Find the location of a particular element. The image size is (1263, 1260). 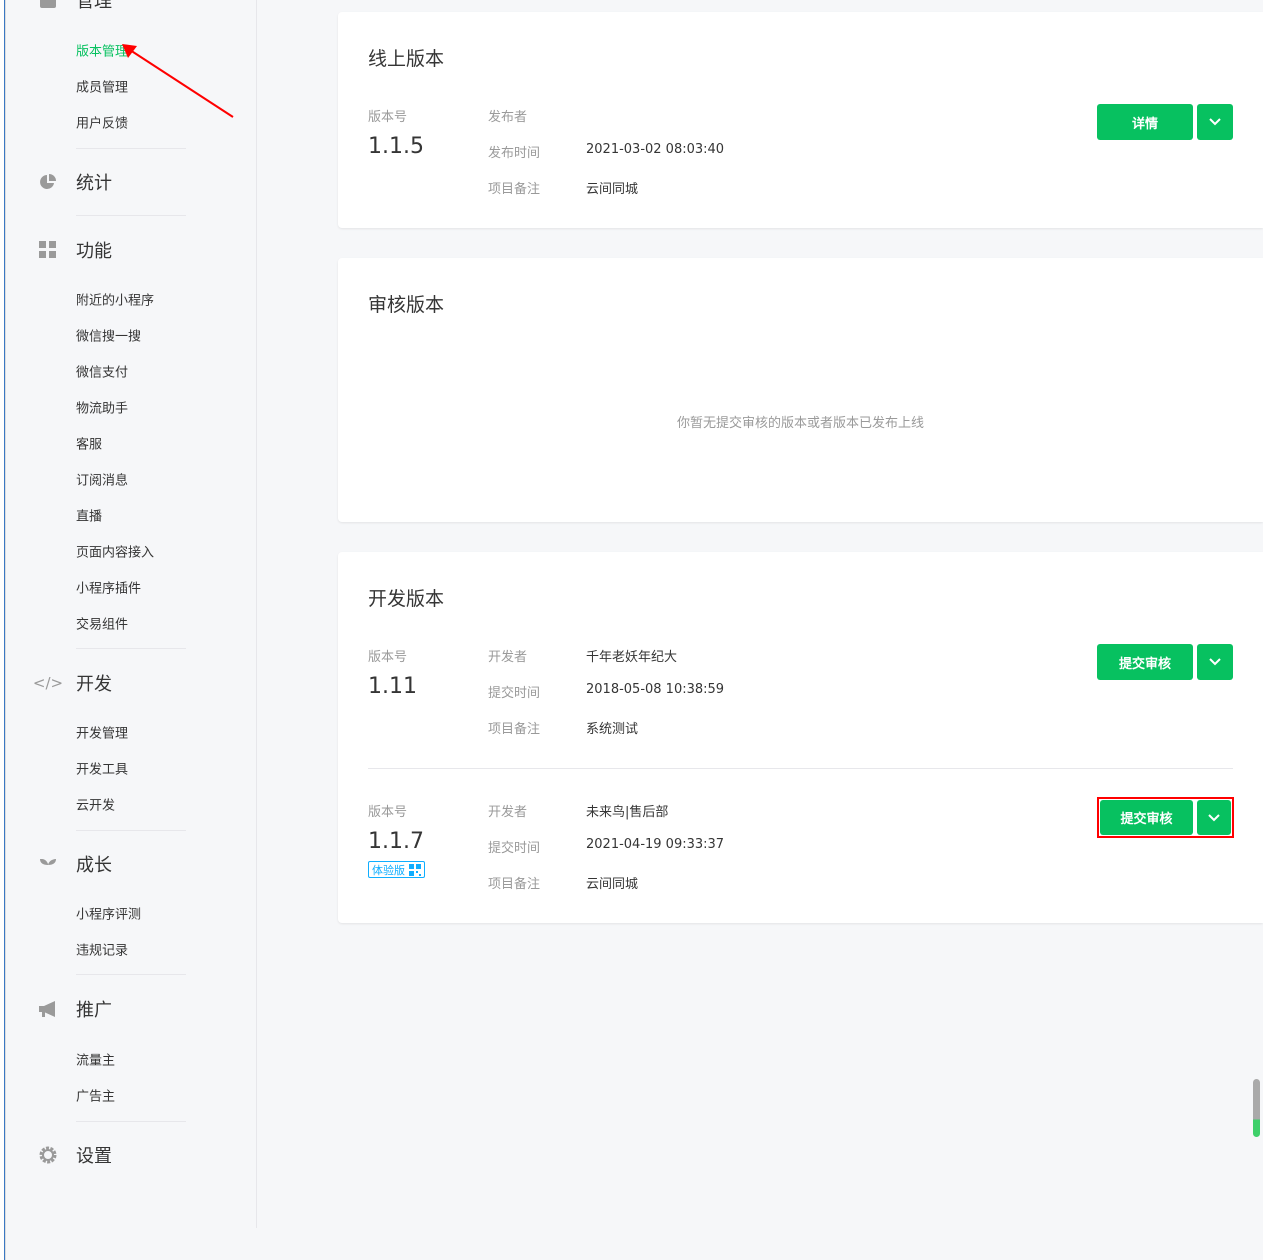

group-label: 设置 is located at coordinates (94, 1156).